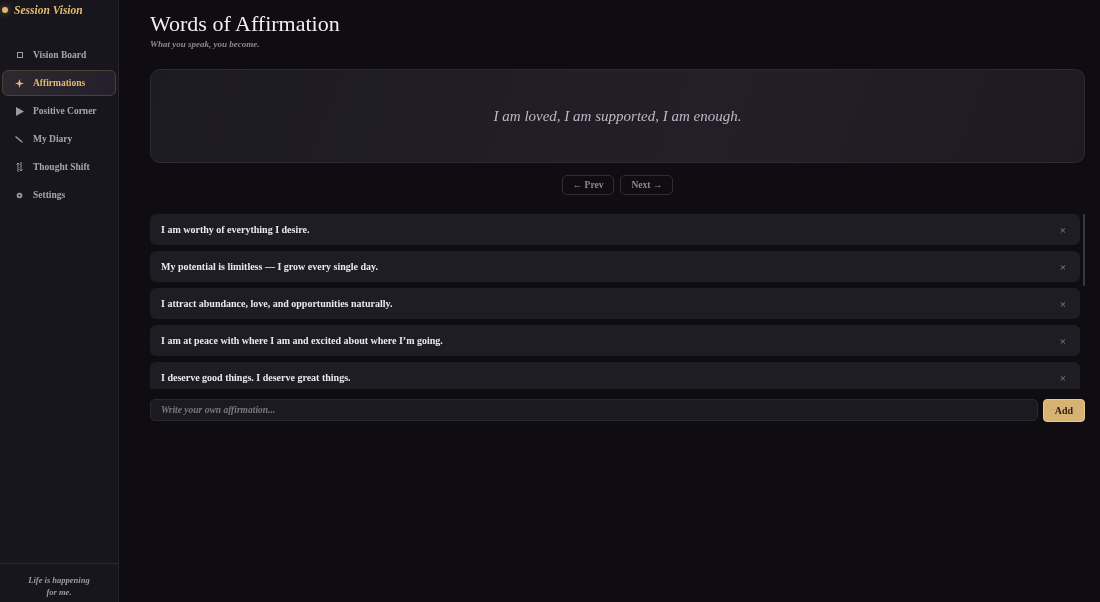 The width and height of the screenshot is (1100, 602). What do you see at coordinates (1064, 410) in the screenshot?
I see `add-button: Add` at bounding box center [1064, 410].